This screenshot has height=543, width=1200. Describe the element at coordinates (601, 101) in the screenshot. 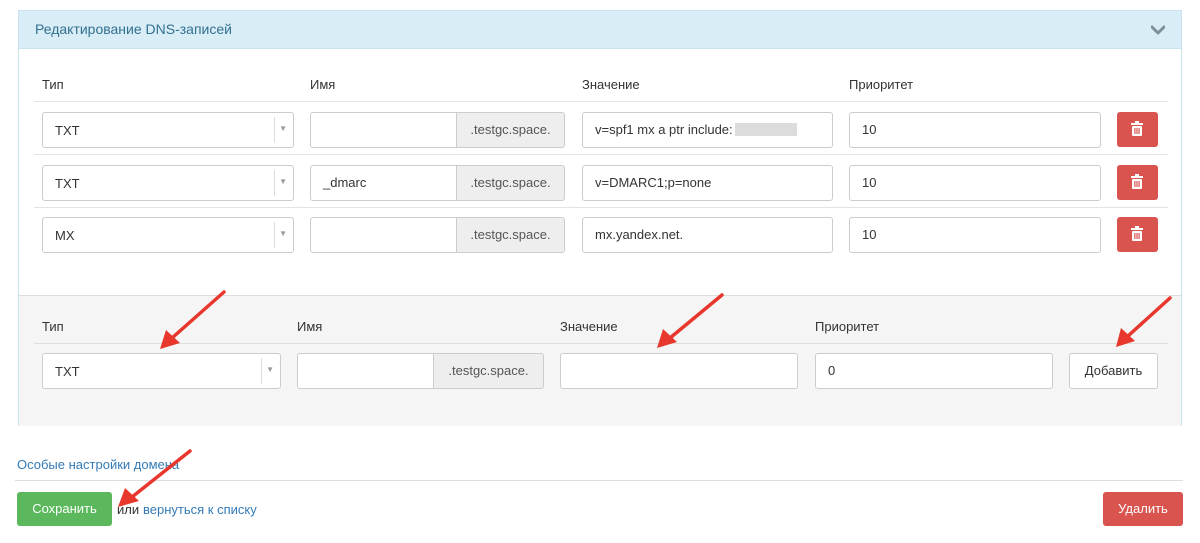

I see `header-divider` at that location.